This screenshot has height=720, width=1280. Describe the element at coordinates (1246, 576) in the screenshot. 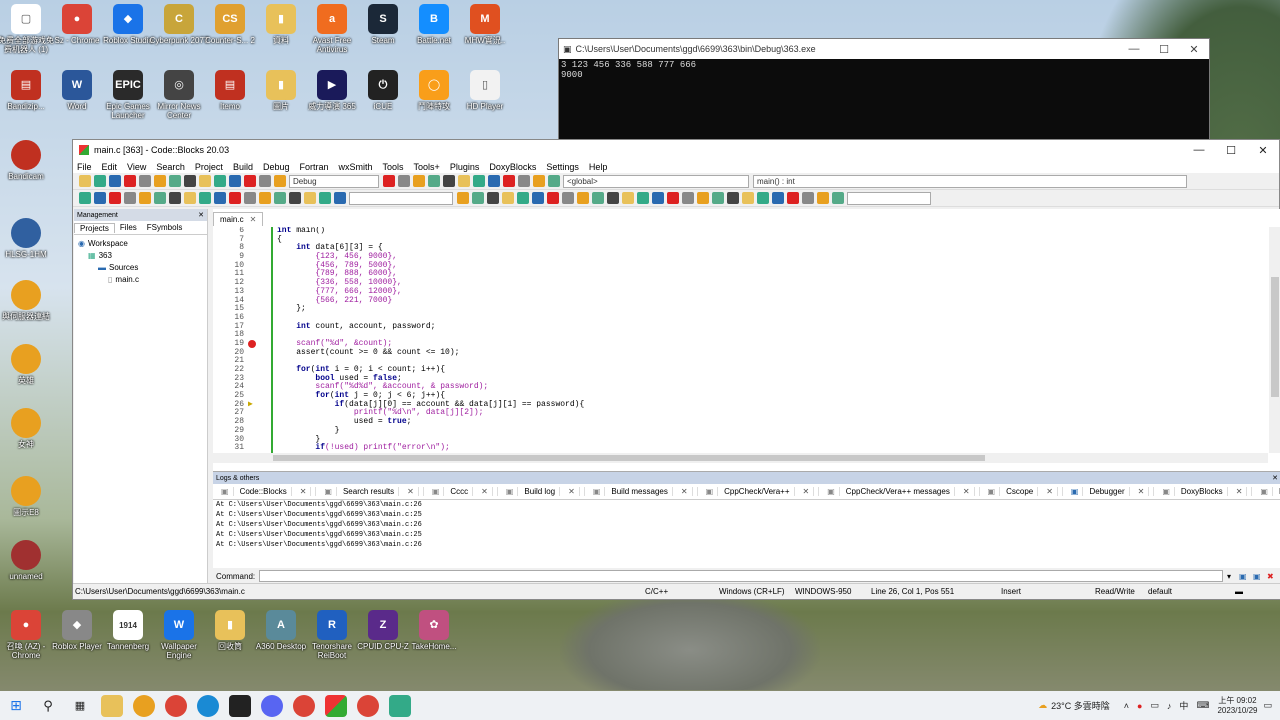

I see `send-icon: ▣` at that location.